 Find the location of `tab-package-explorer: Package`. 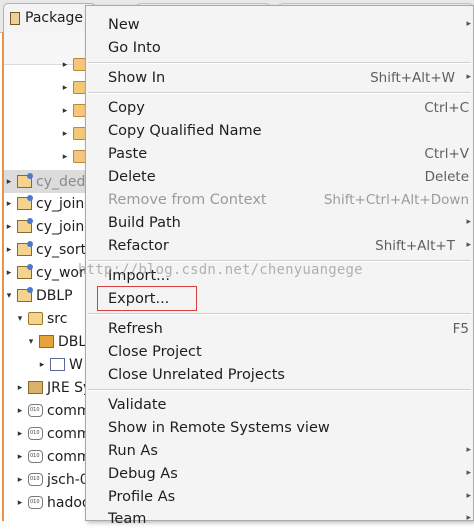

tab-package-explorer: Package is located at coordinates (49, 17).